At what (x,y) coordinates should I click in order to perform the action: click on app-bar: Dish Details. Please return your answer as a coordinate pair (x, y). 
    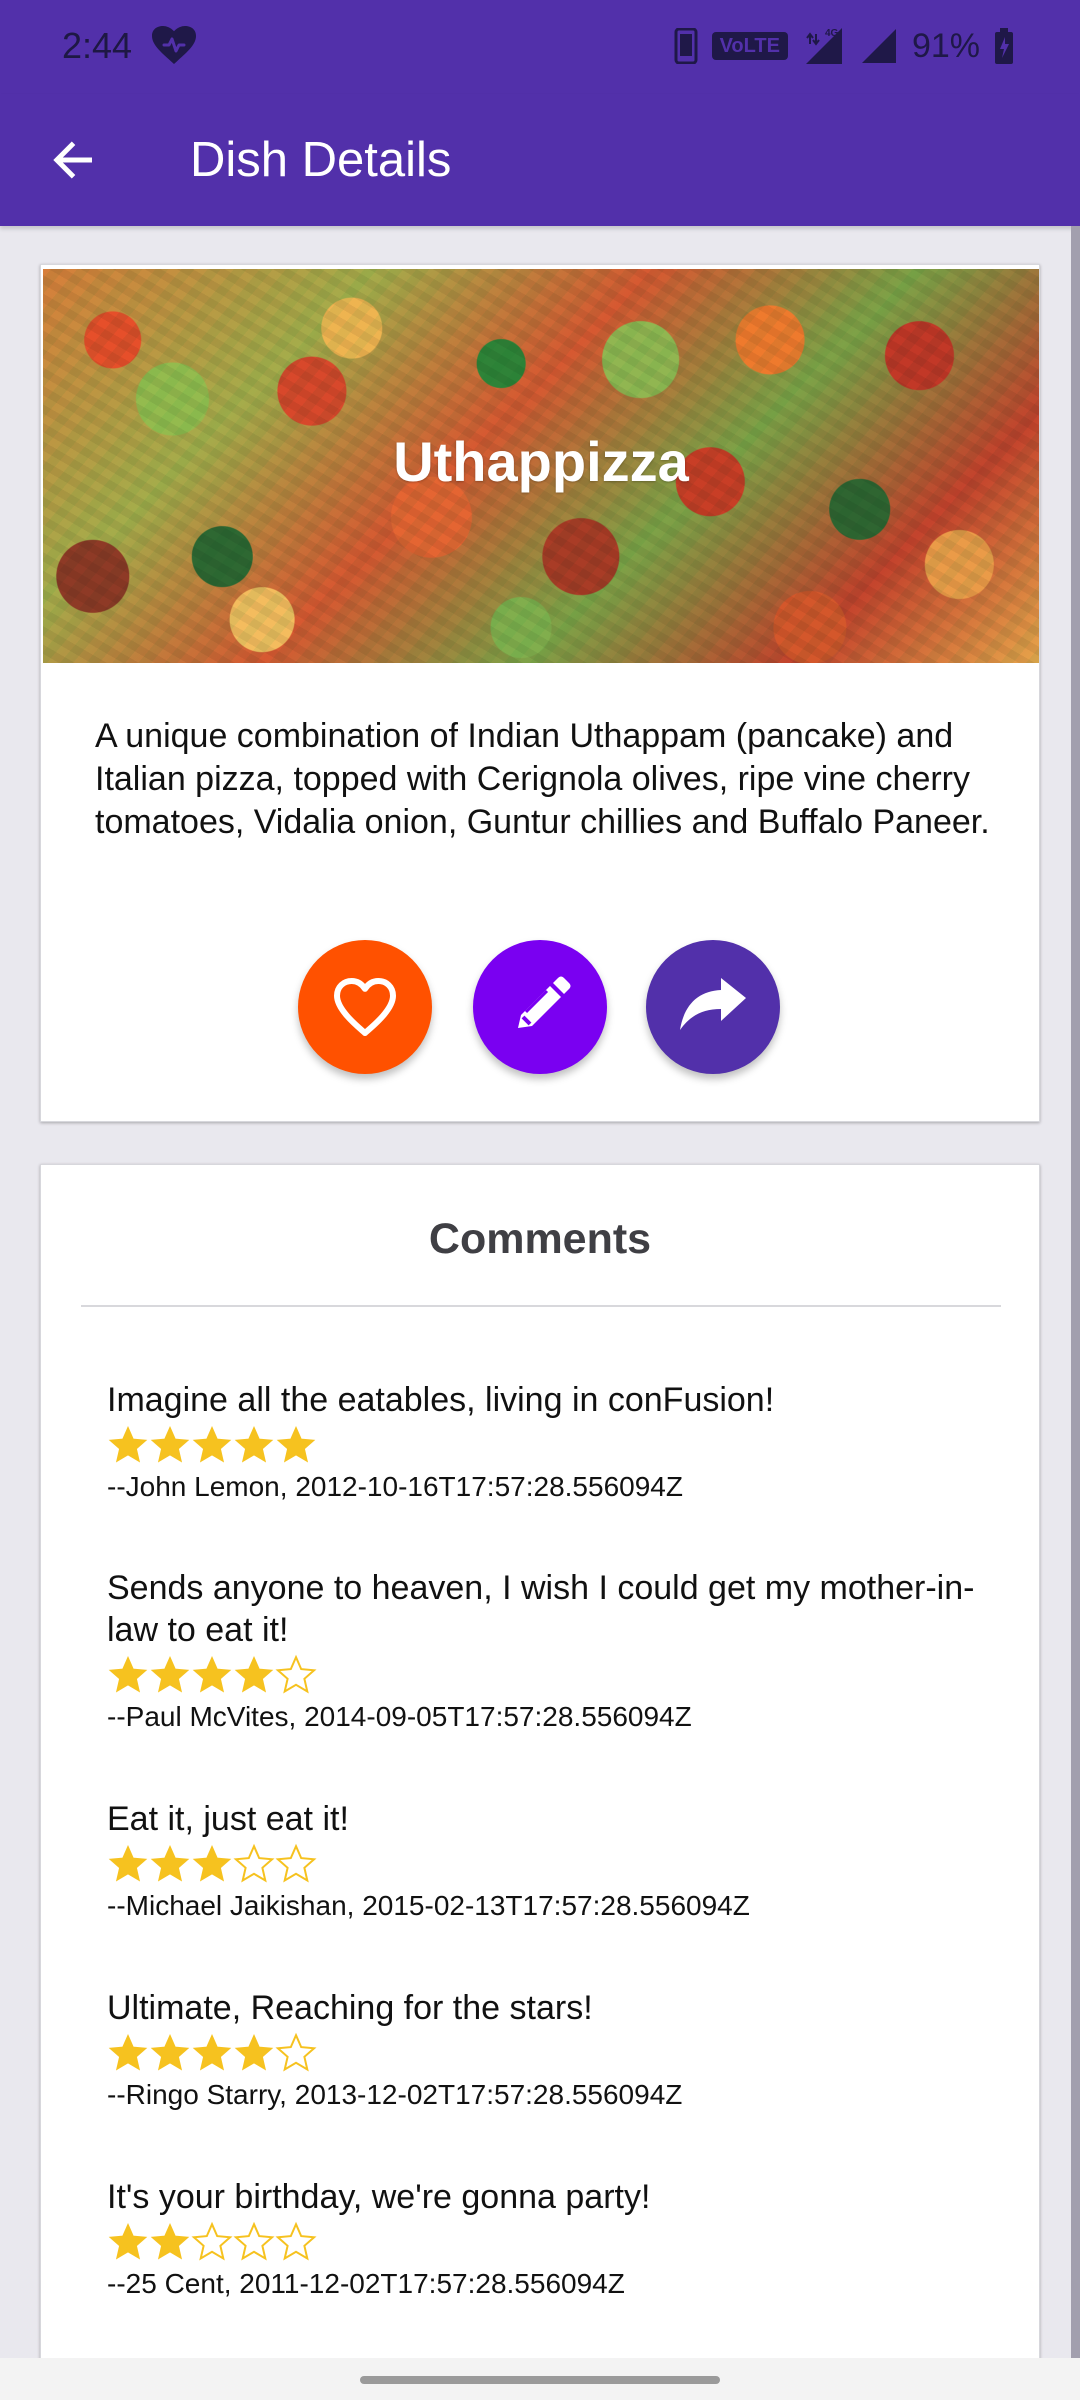
    Looking at the image, I should click on (540, 160).